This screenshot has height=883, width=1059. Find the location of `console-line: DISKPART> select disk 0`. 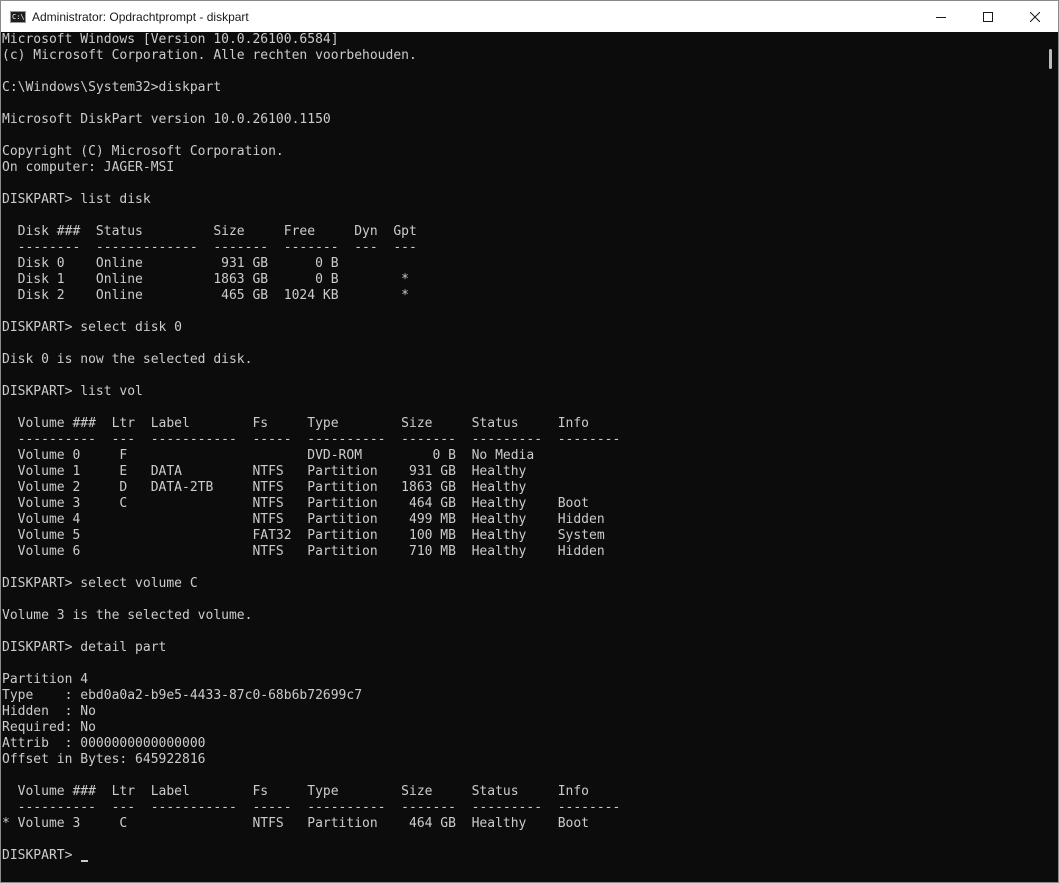

console-line: DISKPART> select disk 0 is located at coordinates (92, 327).